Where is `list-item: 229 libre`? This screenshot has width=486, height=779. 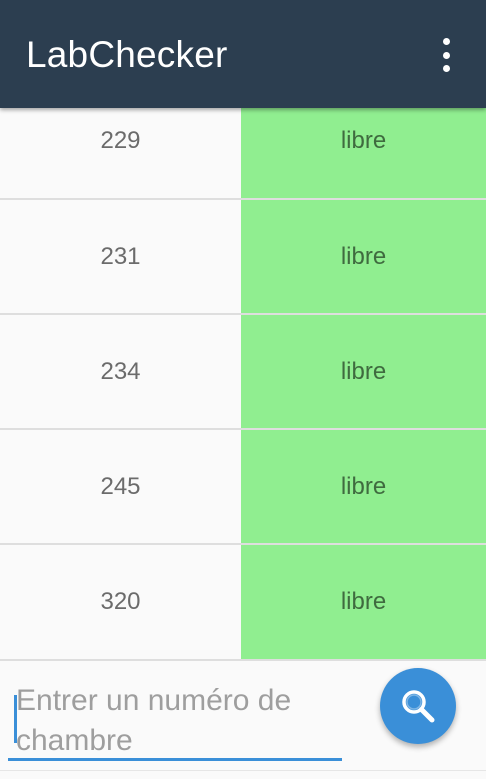 list-item: 229 libre is located at coordinates (243, 154).